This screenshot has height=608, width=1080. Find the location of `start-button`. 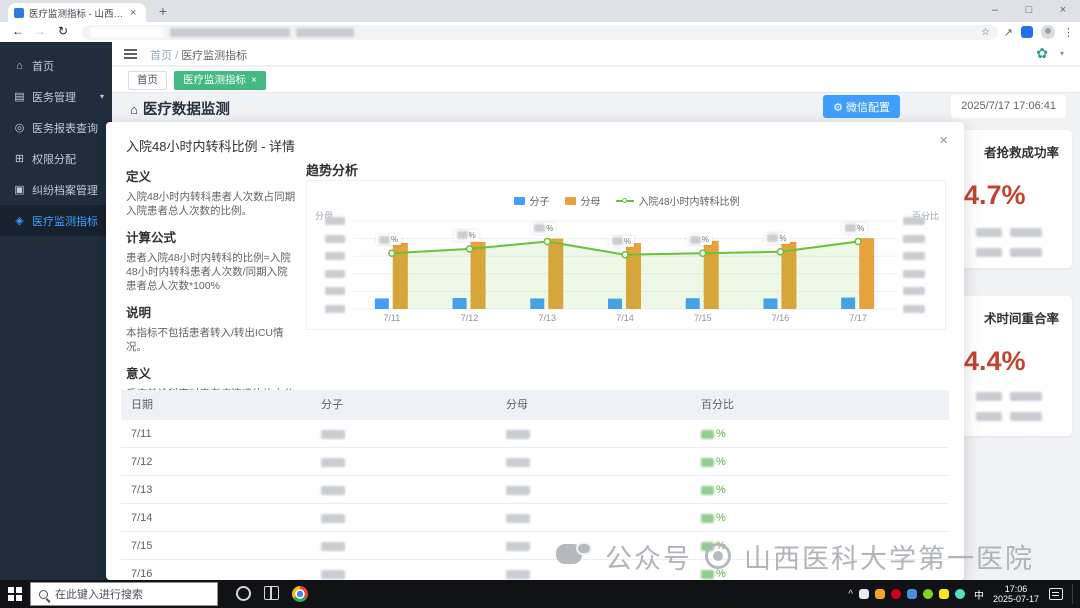

start-button is located at coordinates (15, 594).